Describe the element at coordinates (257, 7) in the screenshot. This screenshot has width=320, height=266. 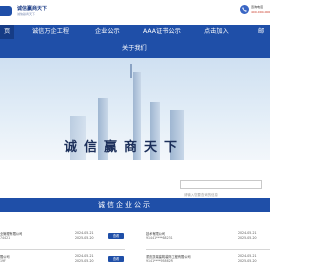
I see `phone-label: 咨询电话` at that location.